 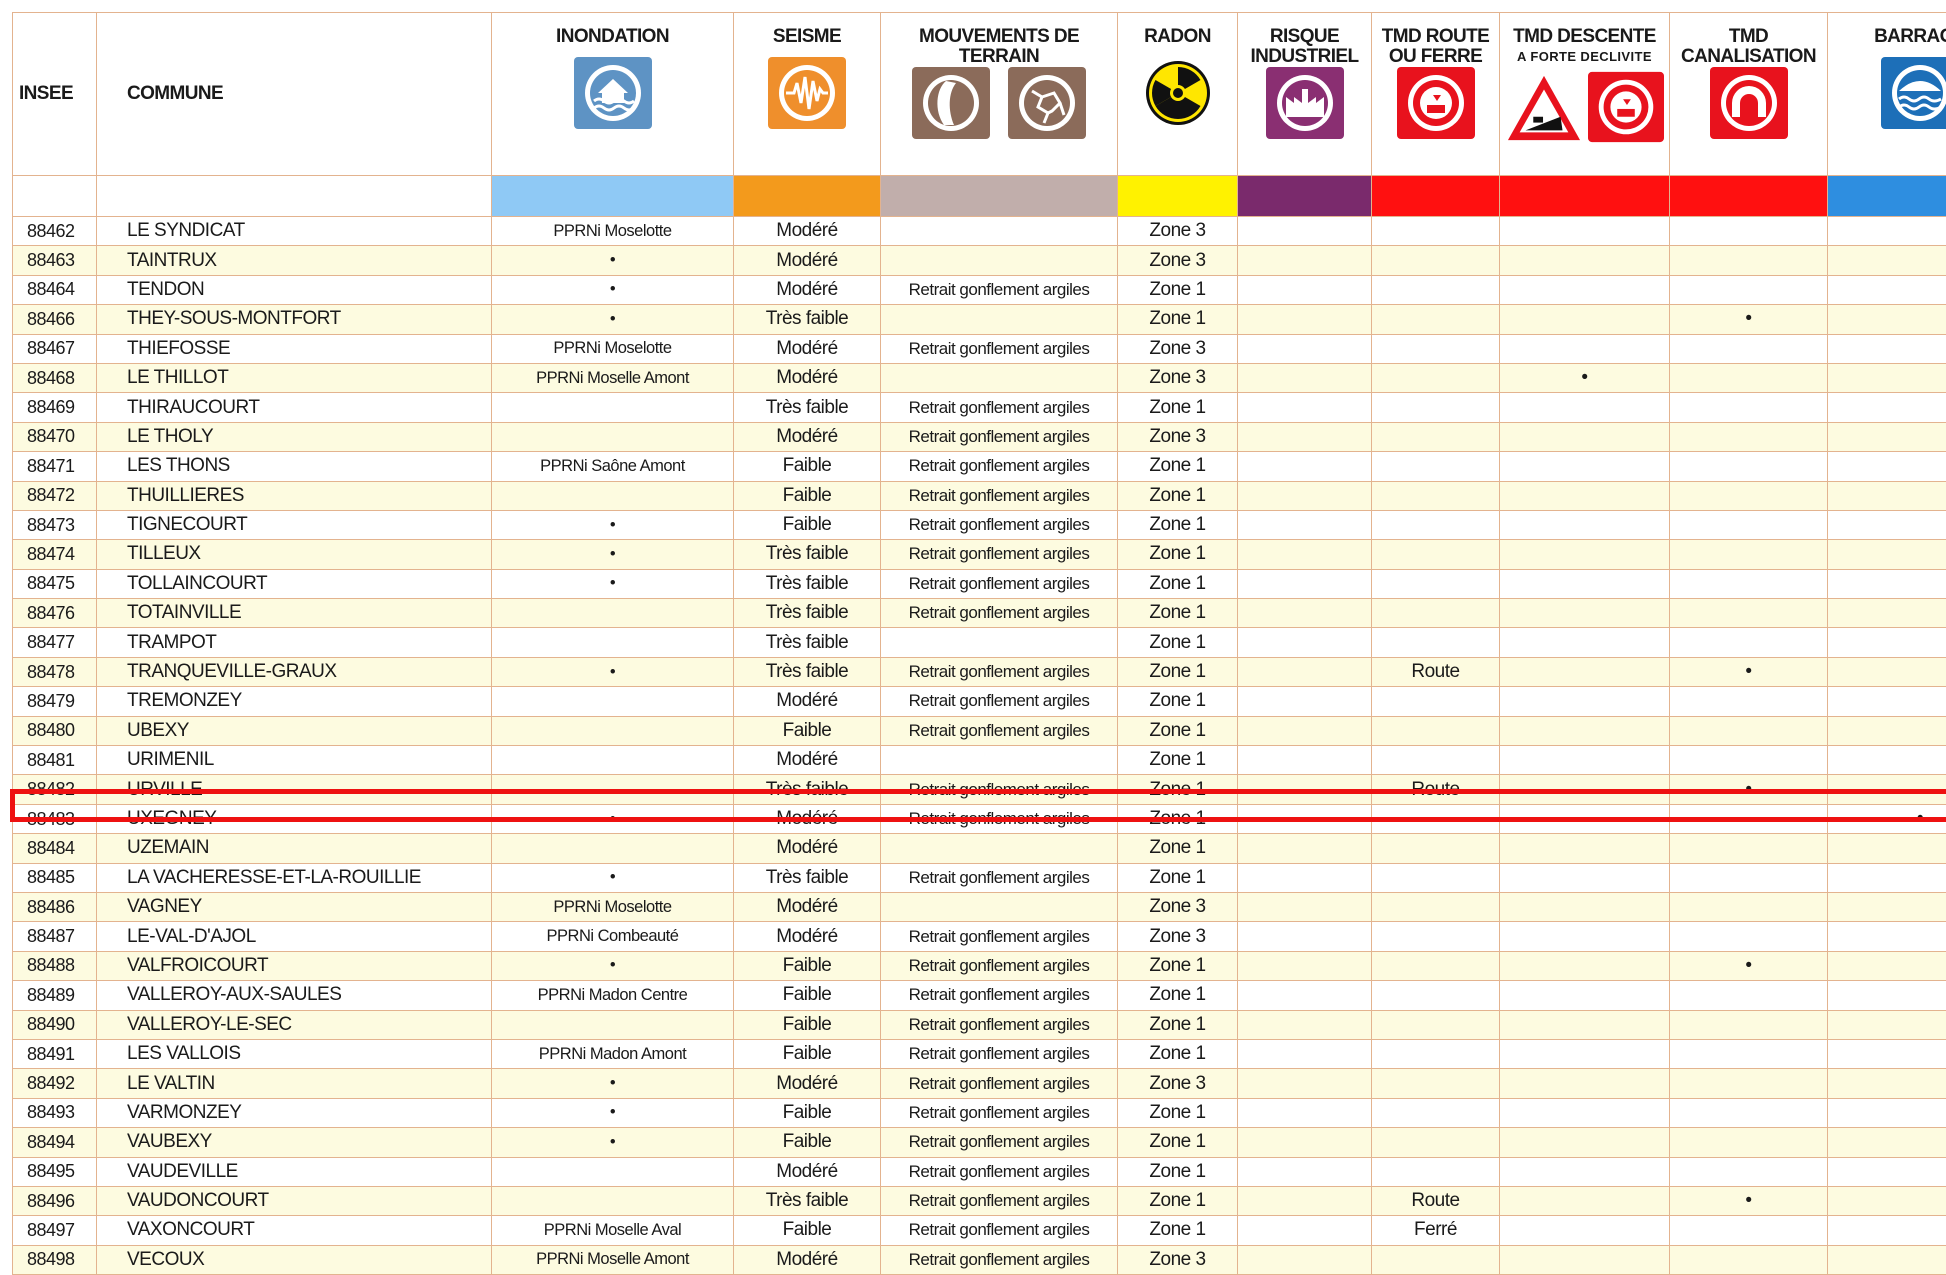 I want to click on cell-inondation: PPRNi Moselotte, so click(x=613, y=231).